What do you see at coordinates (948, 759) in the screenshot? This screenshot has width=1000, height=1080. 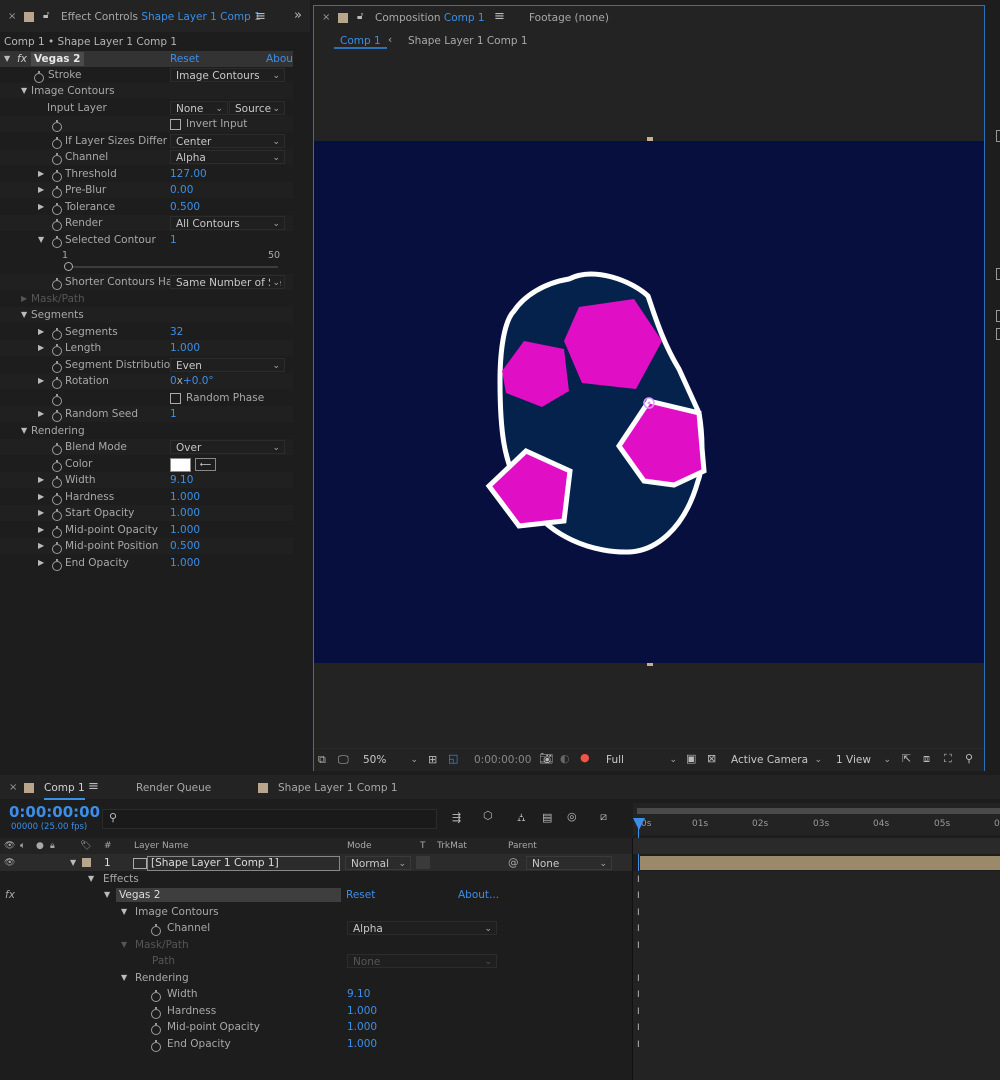 I see `flowchart-icon: ⛶` at bounding box center [948, 759].